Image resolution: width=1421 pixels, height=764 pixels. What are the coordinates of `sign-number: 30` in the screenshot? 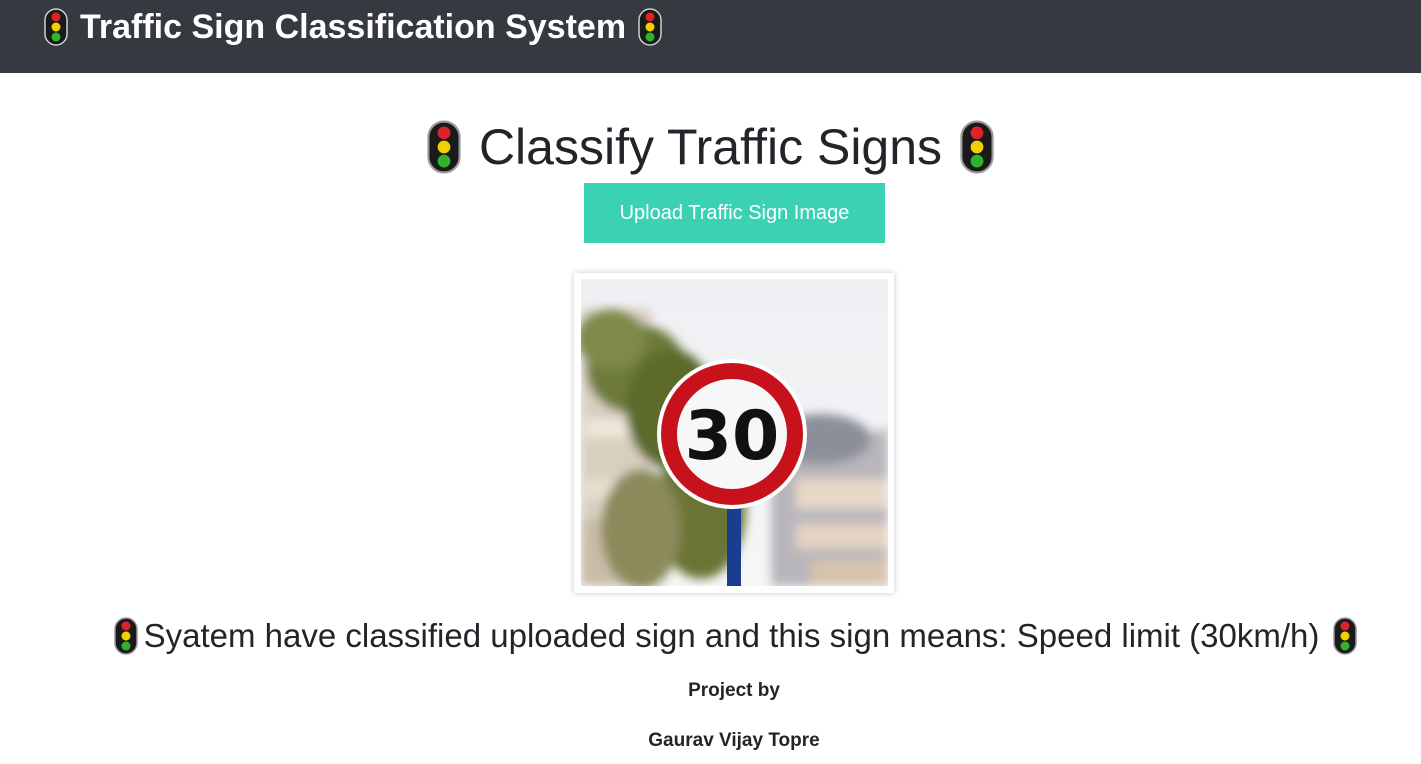 It's located at (732, 436).